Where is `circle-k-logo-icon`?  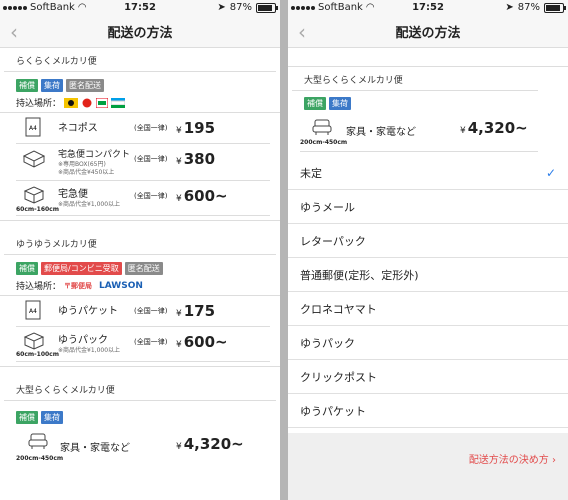
circle-k-logo-icon is located at coordinates (87, 103).